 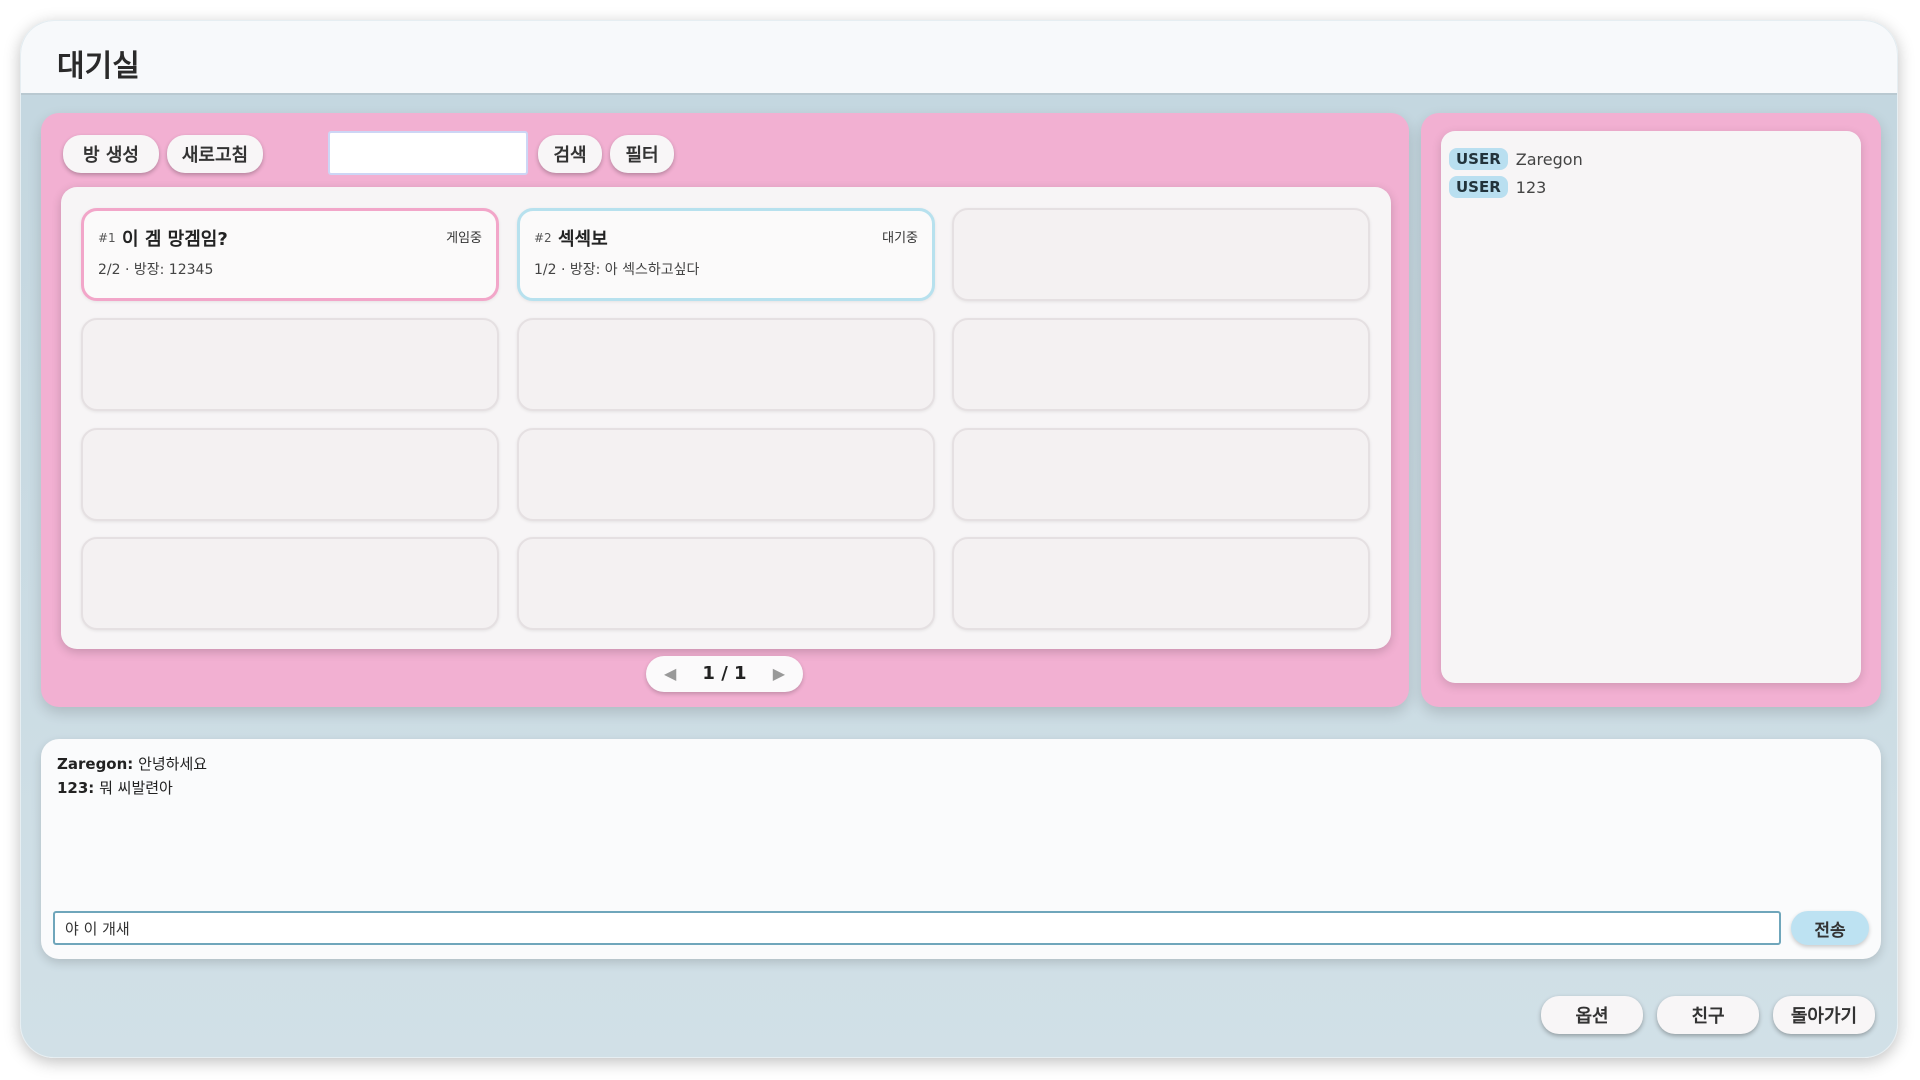 I want to click on user-row: USER Zaregon, so click(x=1516, y=159).